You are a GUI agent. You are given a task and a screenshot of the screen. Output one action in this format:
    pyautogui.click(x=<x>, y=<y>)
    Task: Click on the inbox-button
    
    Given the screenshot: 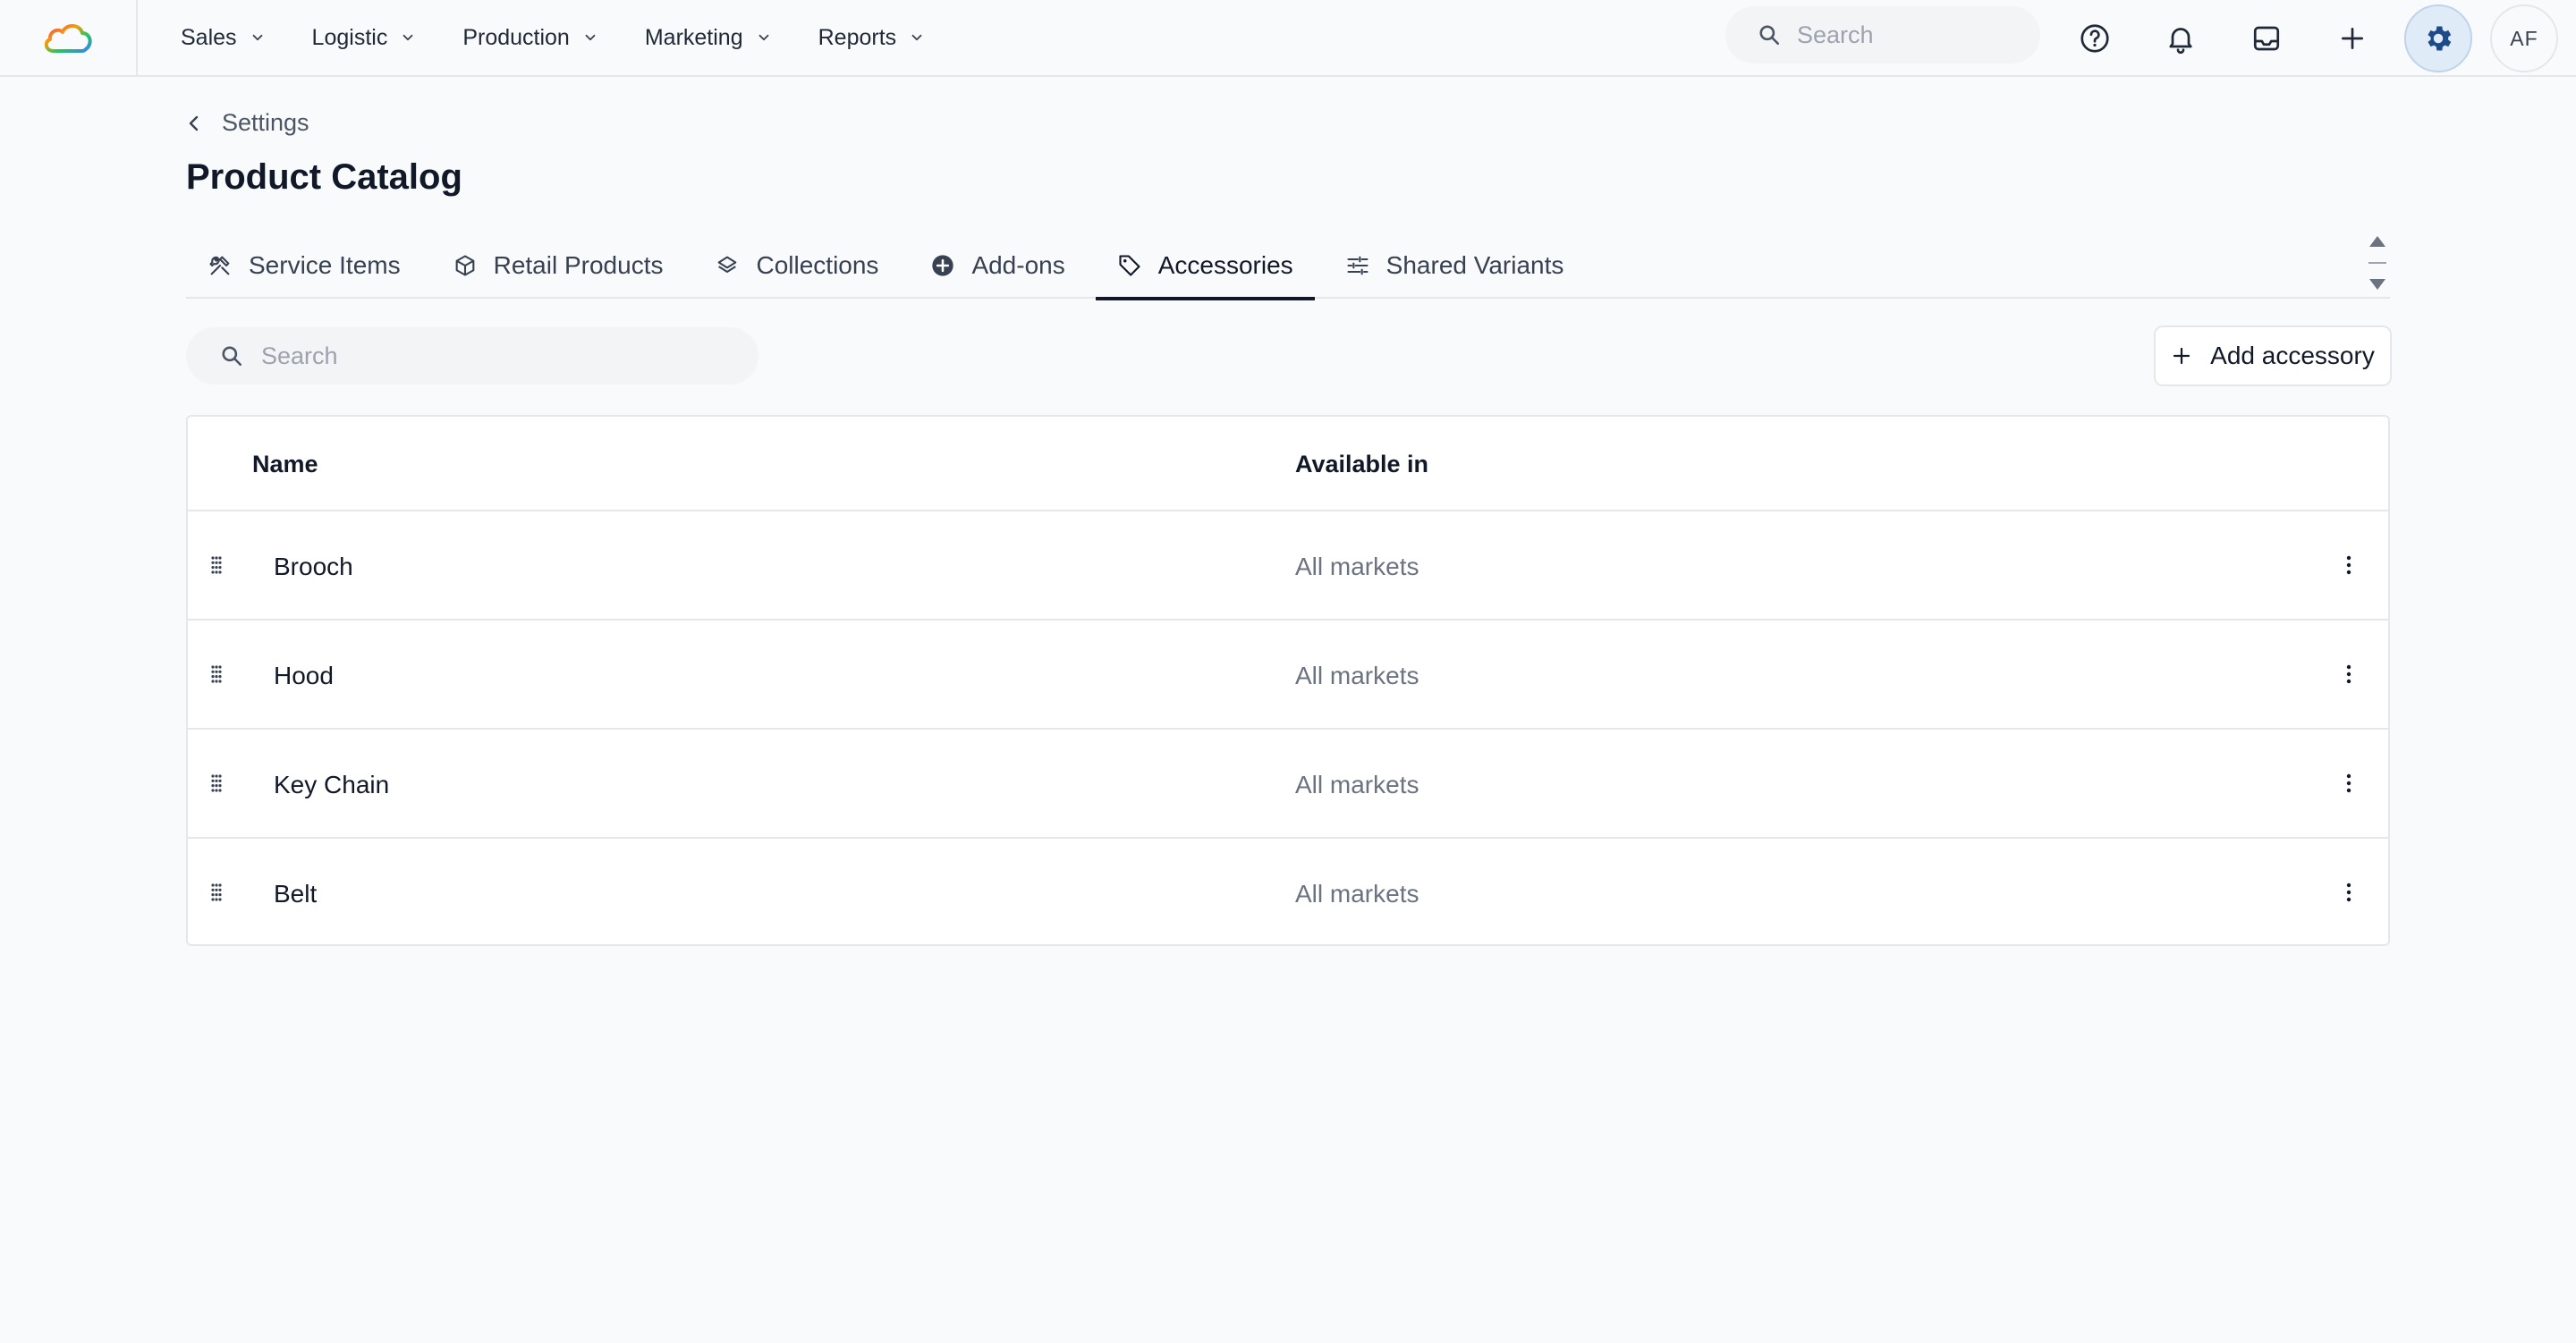 What is the action you would take?
    pyautogui.click(x=2266, y=38)
    